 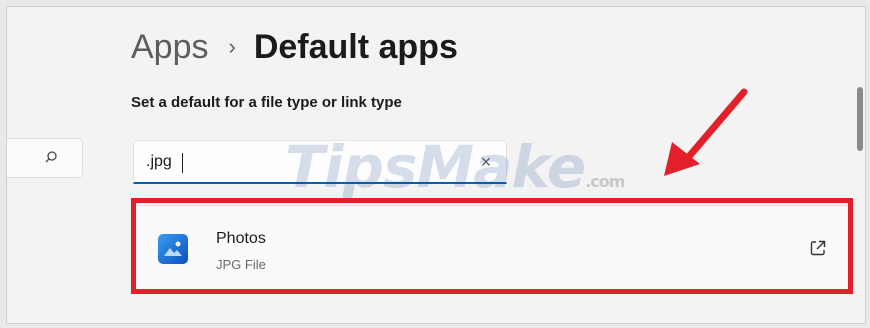 I want to click on settings-search-box, so click(x=45, y=158).